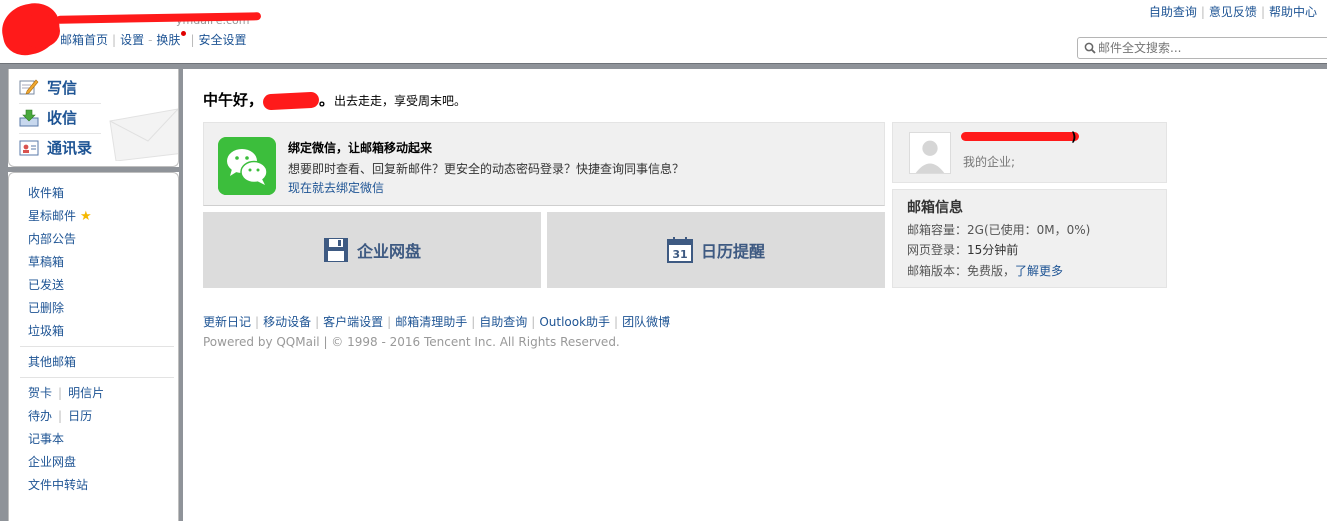 This screenshot has height=521, width=1327. What do you see at coordinates (1020, 136) in the screenshot?
I see `profile-name-redaction` at bounding box center [1020, 136].